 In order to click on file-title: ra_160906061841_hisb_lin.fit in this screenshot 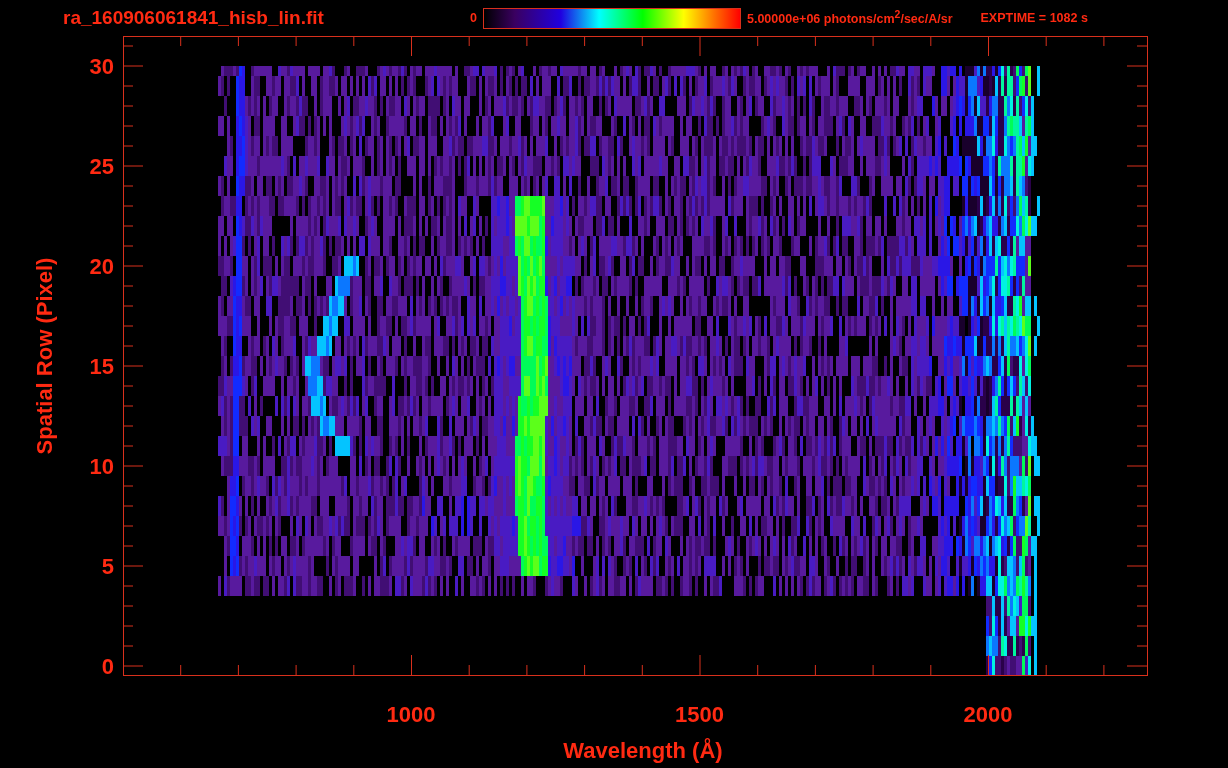, I will do `click(194, 18)`.